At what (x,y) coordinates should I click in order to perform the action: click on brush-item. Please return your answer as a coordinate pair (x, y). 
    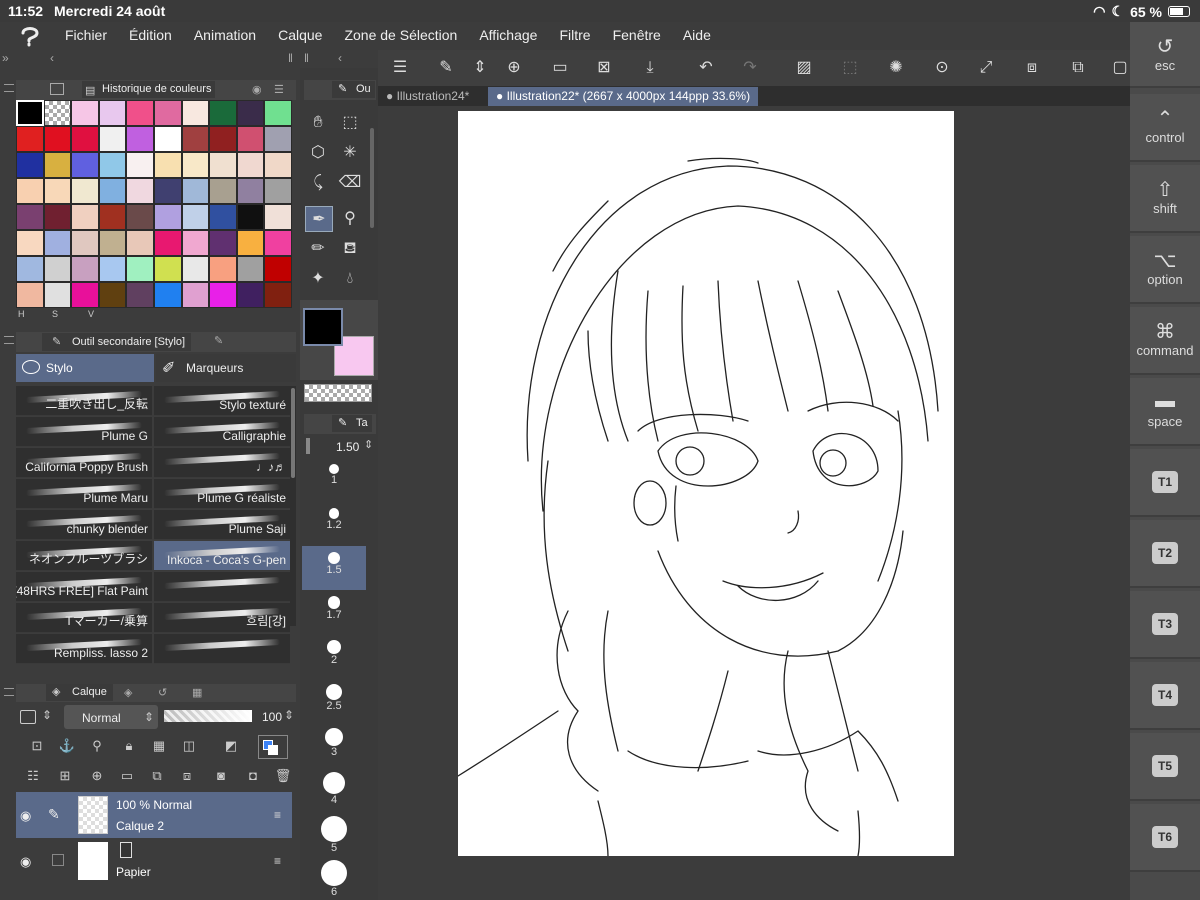
    Looking at the image, I should click on (222, 649).